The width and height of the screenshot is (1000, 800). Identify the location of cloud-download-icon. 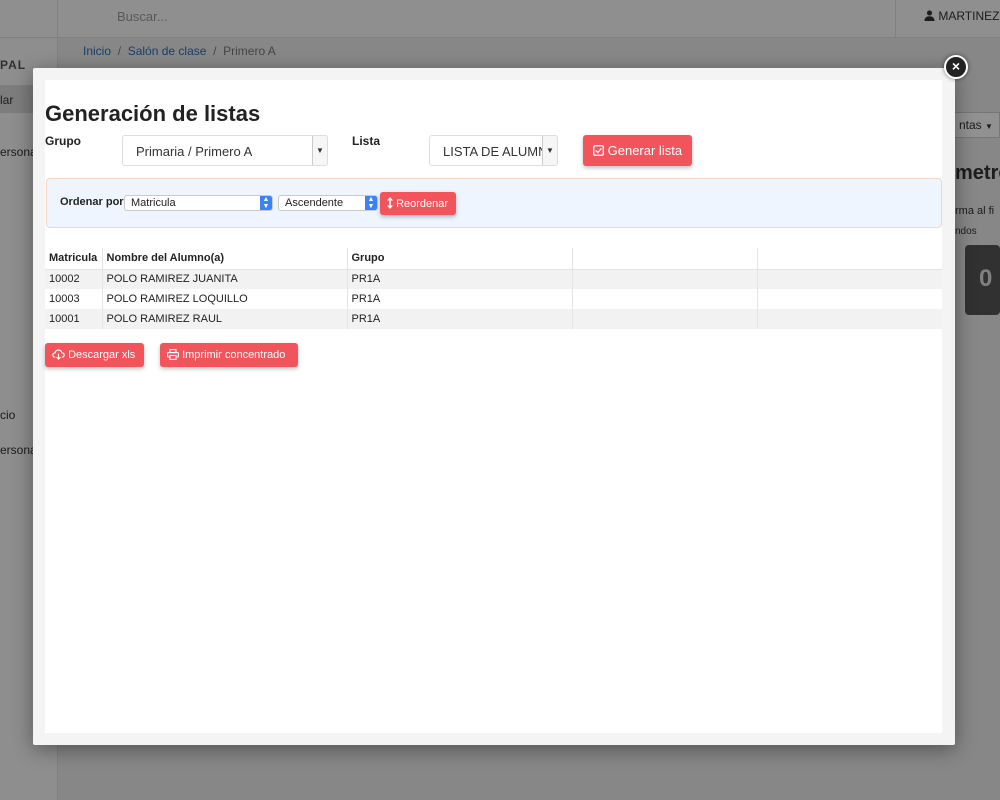
(58, 354).